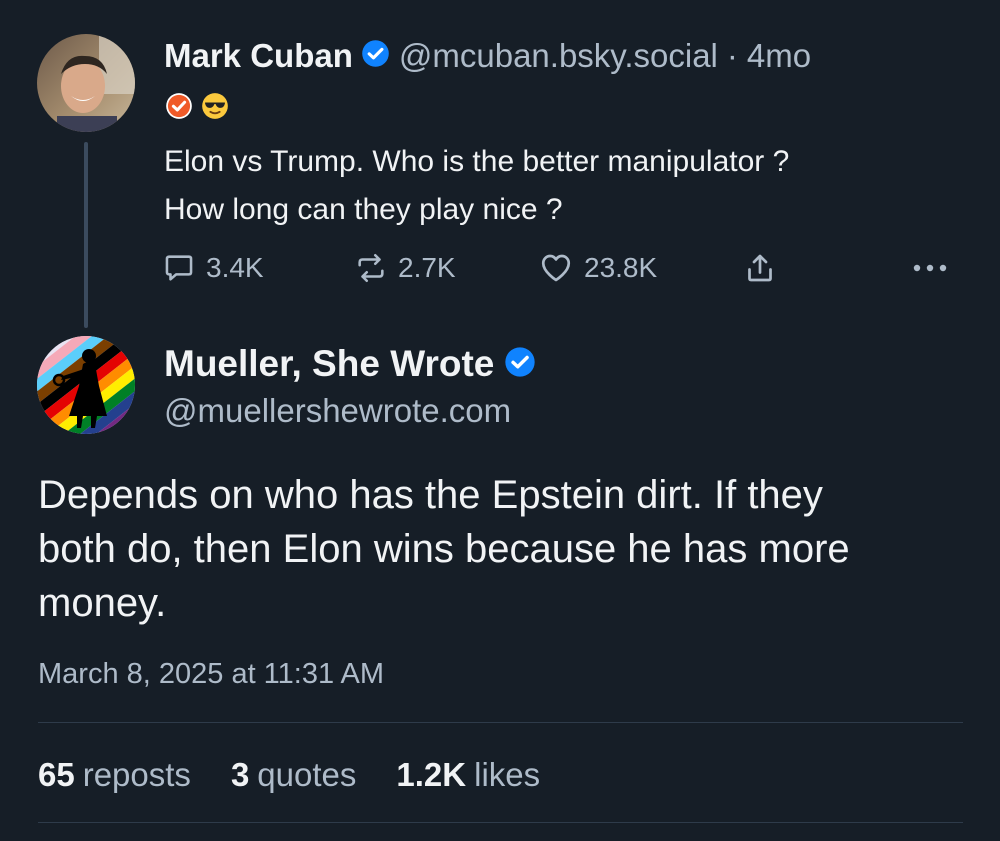 This screenshot has width=1000, height=841. Describe the element at coordinates (215, 108) in the screenshot. I see `sunglasses-emoji-icon` at that location.